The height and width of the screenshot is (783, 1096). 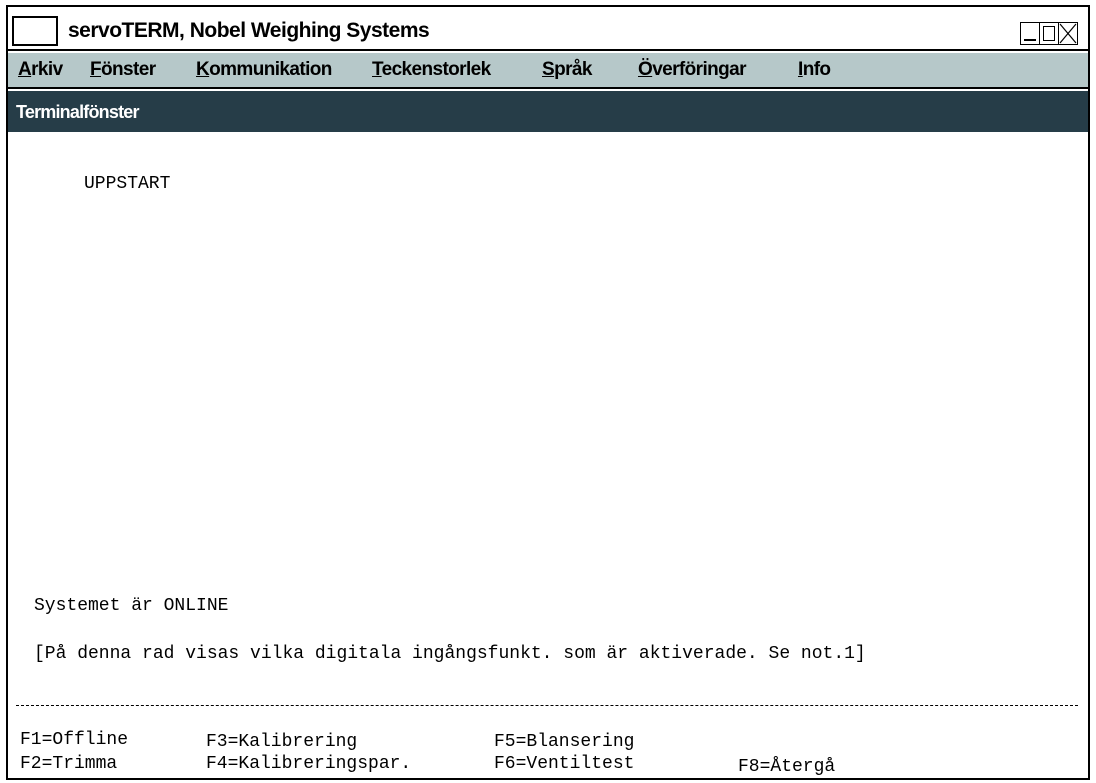 I want to click on terminal-panel-header: Terminalfönster, so click(x=548, y=111).